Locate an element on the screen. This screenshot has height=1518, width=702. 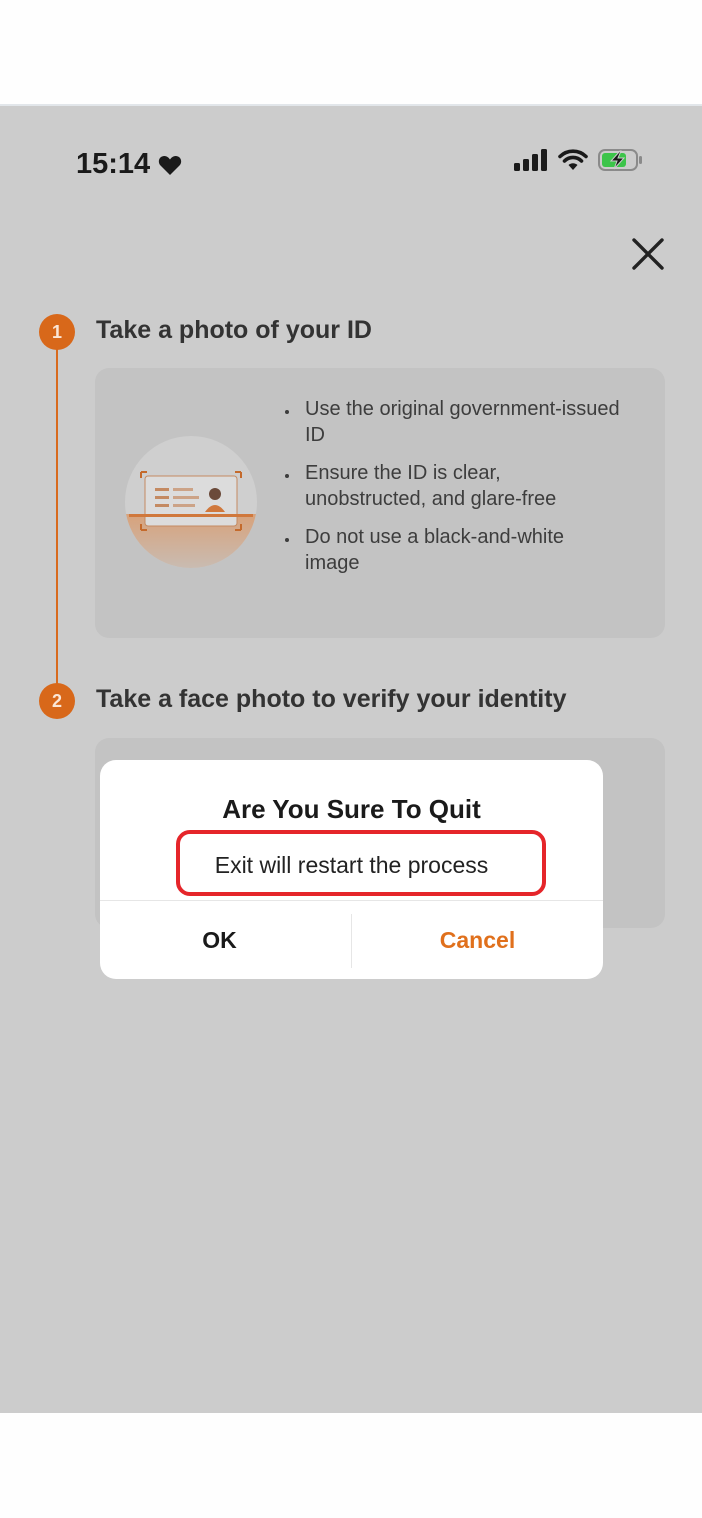
status-time: 15:14 is located at coordinates (129, 164).